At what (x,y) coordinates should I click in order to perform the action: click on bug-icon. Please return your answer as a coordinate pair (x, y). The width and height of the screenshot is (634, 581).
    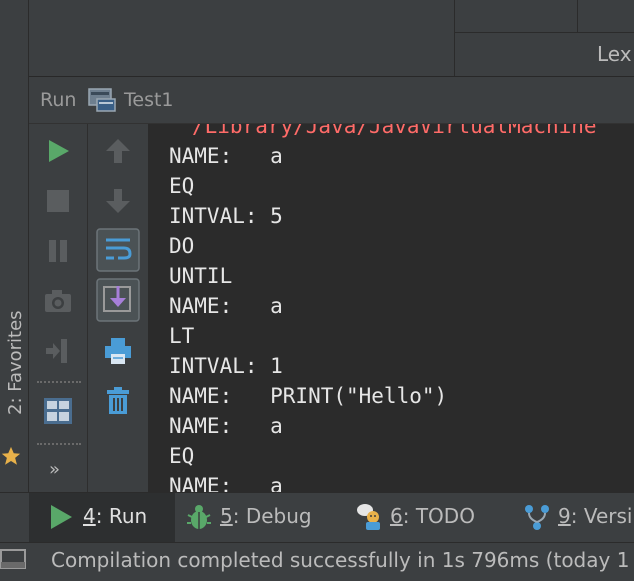
    Looking at the image, I should click on (199, 517).